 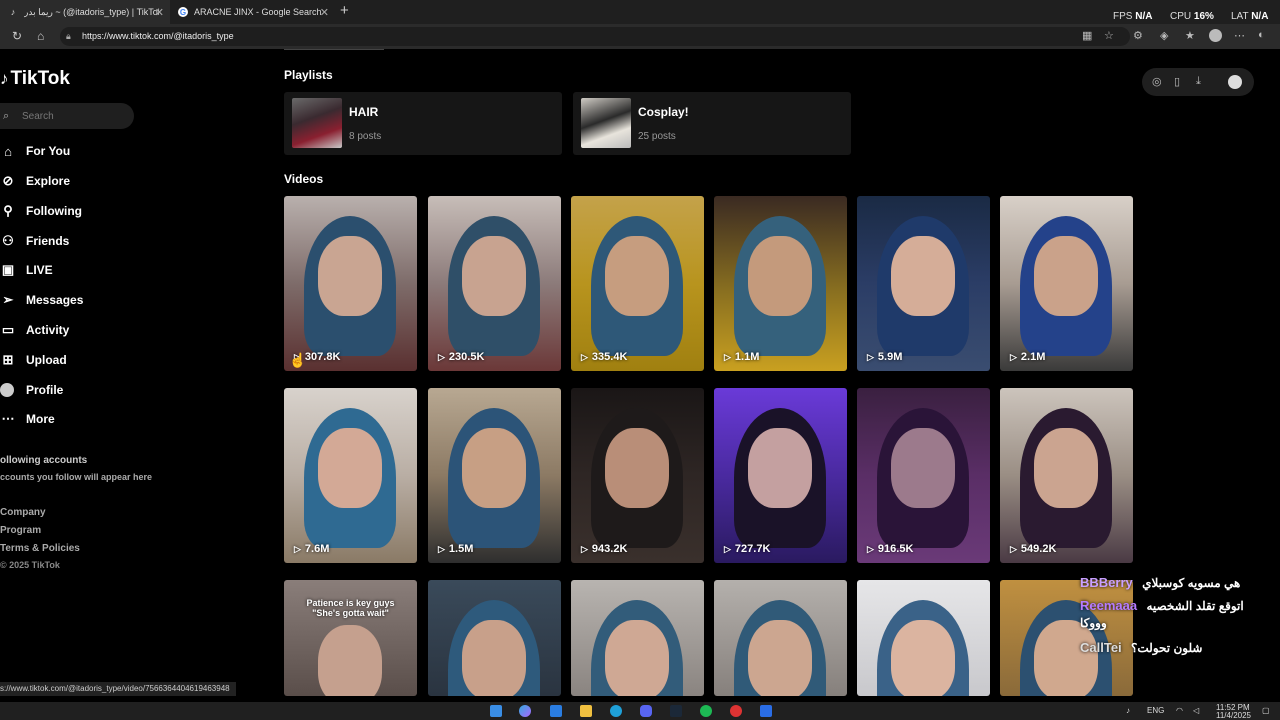 I want to click on copyright: © 2025 TikTok, so click(x=30, y=565).